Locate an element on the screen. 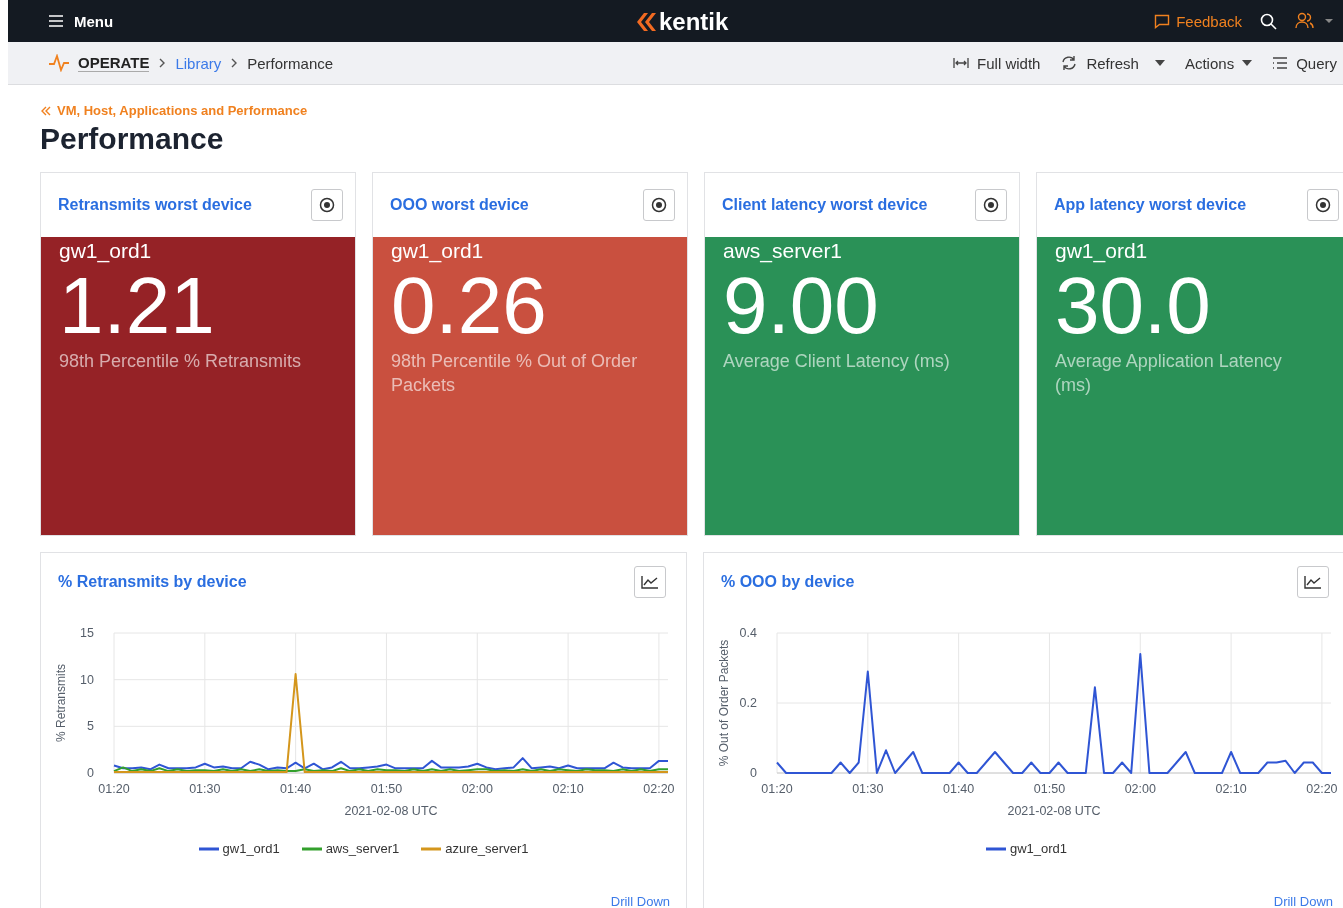 Image resolution: width=1343 pixels, height=908 pixels. menu-icon is located at coordinates (56, 21).